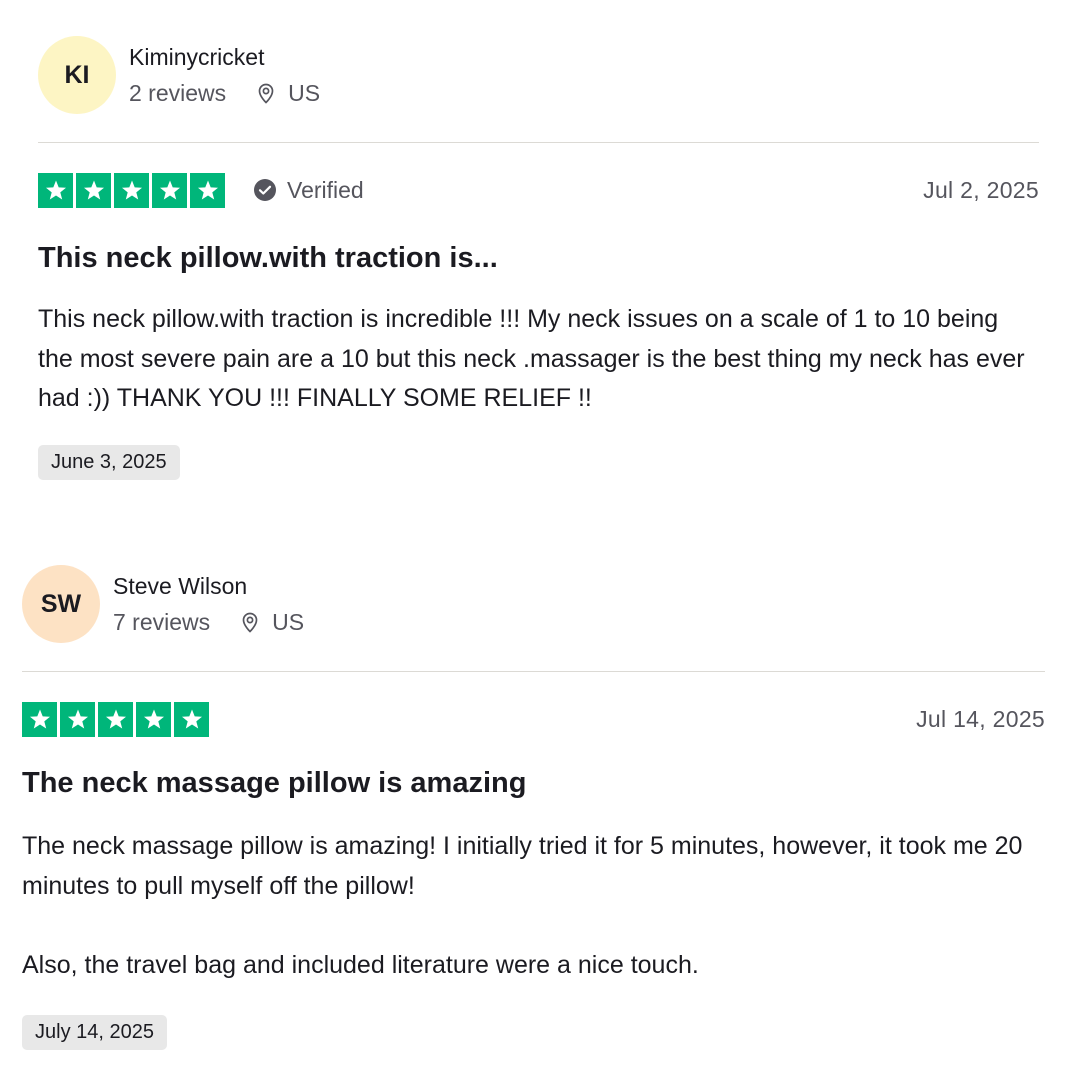  I want to click on verified-label: Verified, so click(325, 189).